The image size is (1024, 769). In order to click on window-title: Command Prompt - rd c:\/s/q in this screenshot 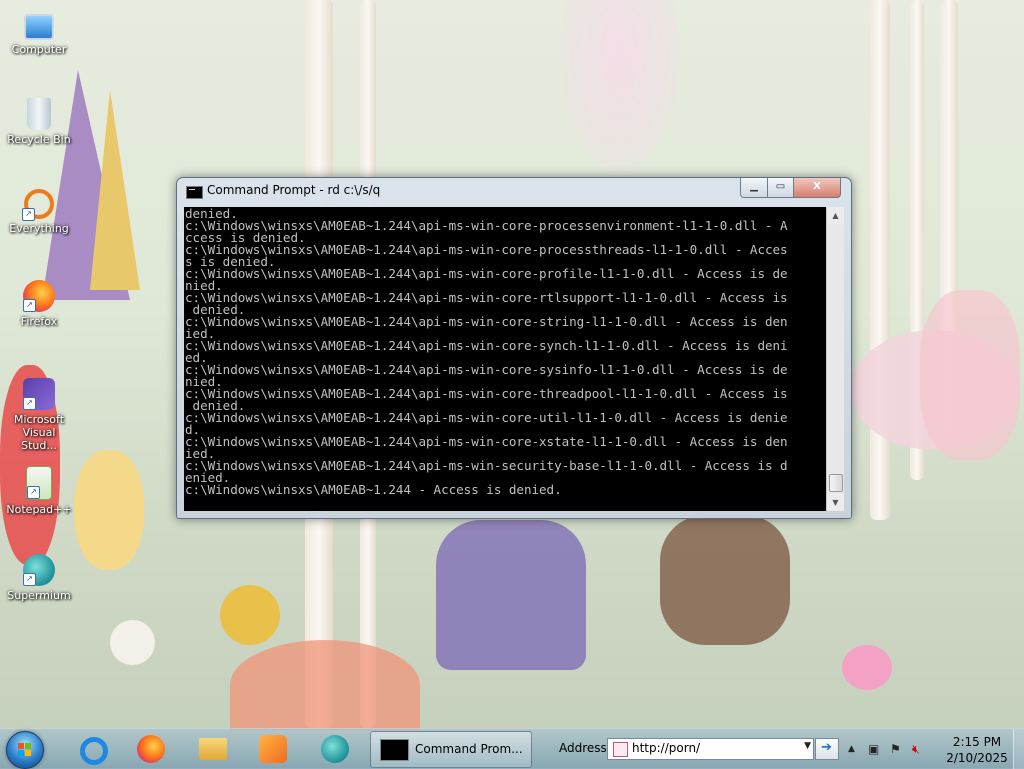, I will do `click(294, 190)`.